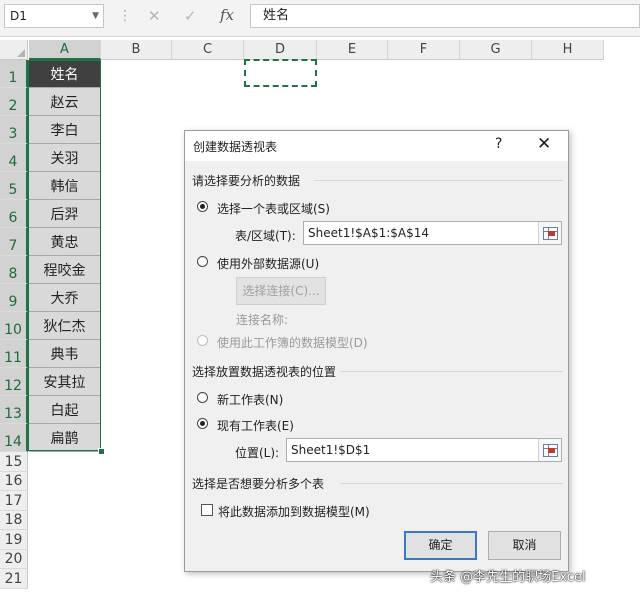 The height and width of the screenshot is (599, 640). I want to click on column-header-d: D, so click(280, 50).